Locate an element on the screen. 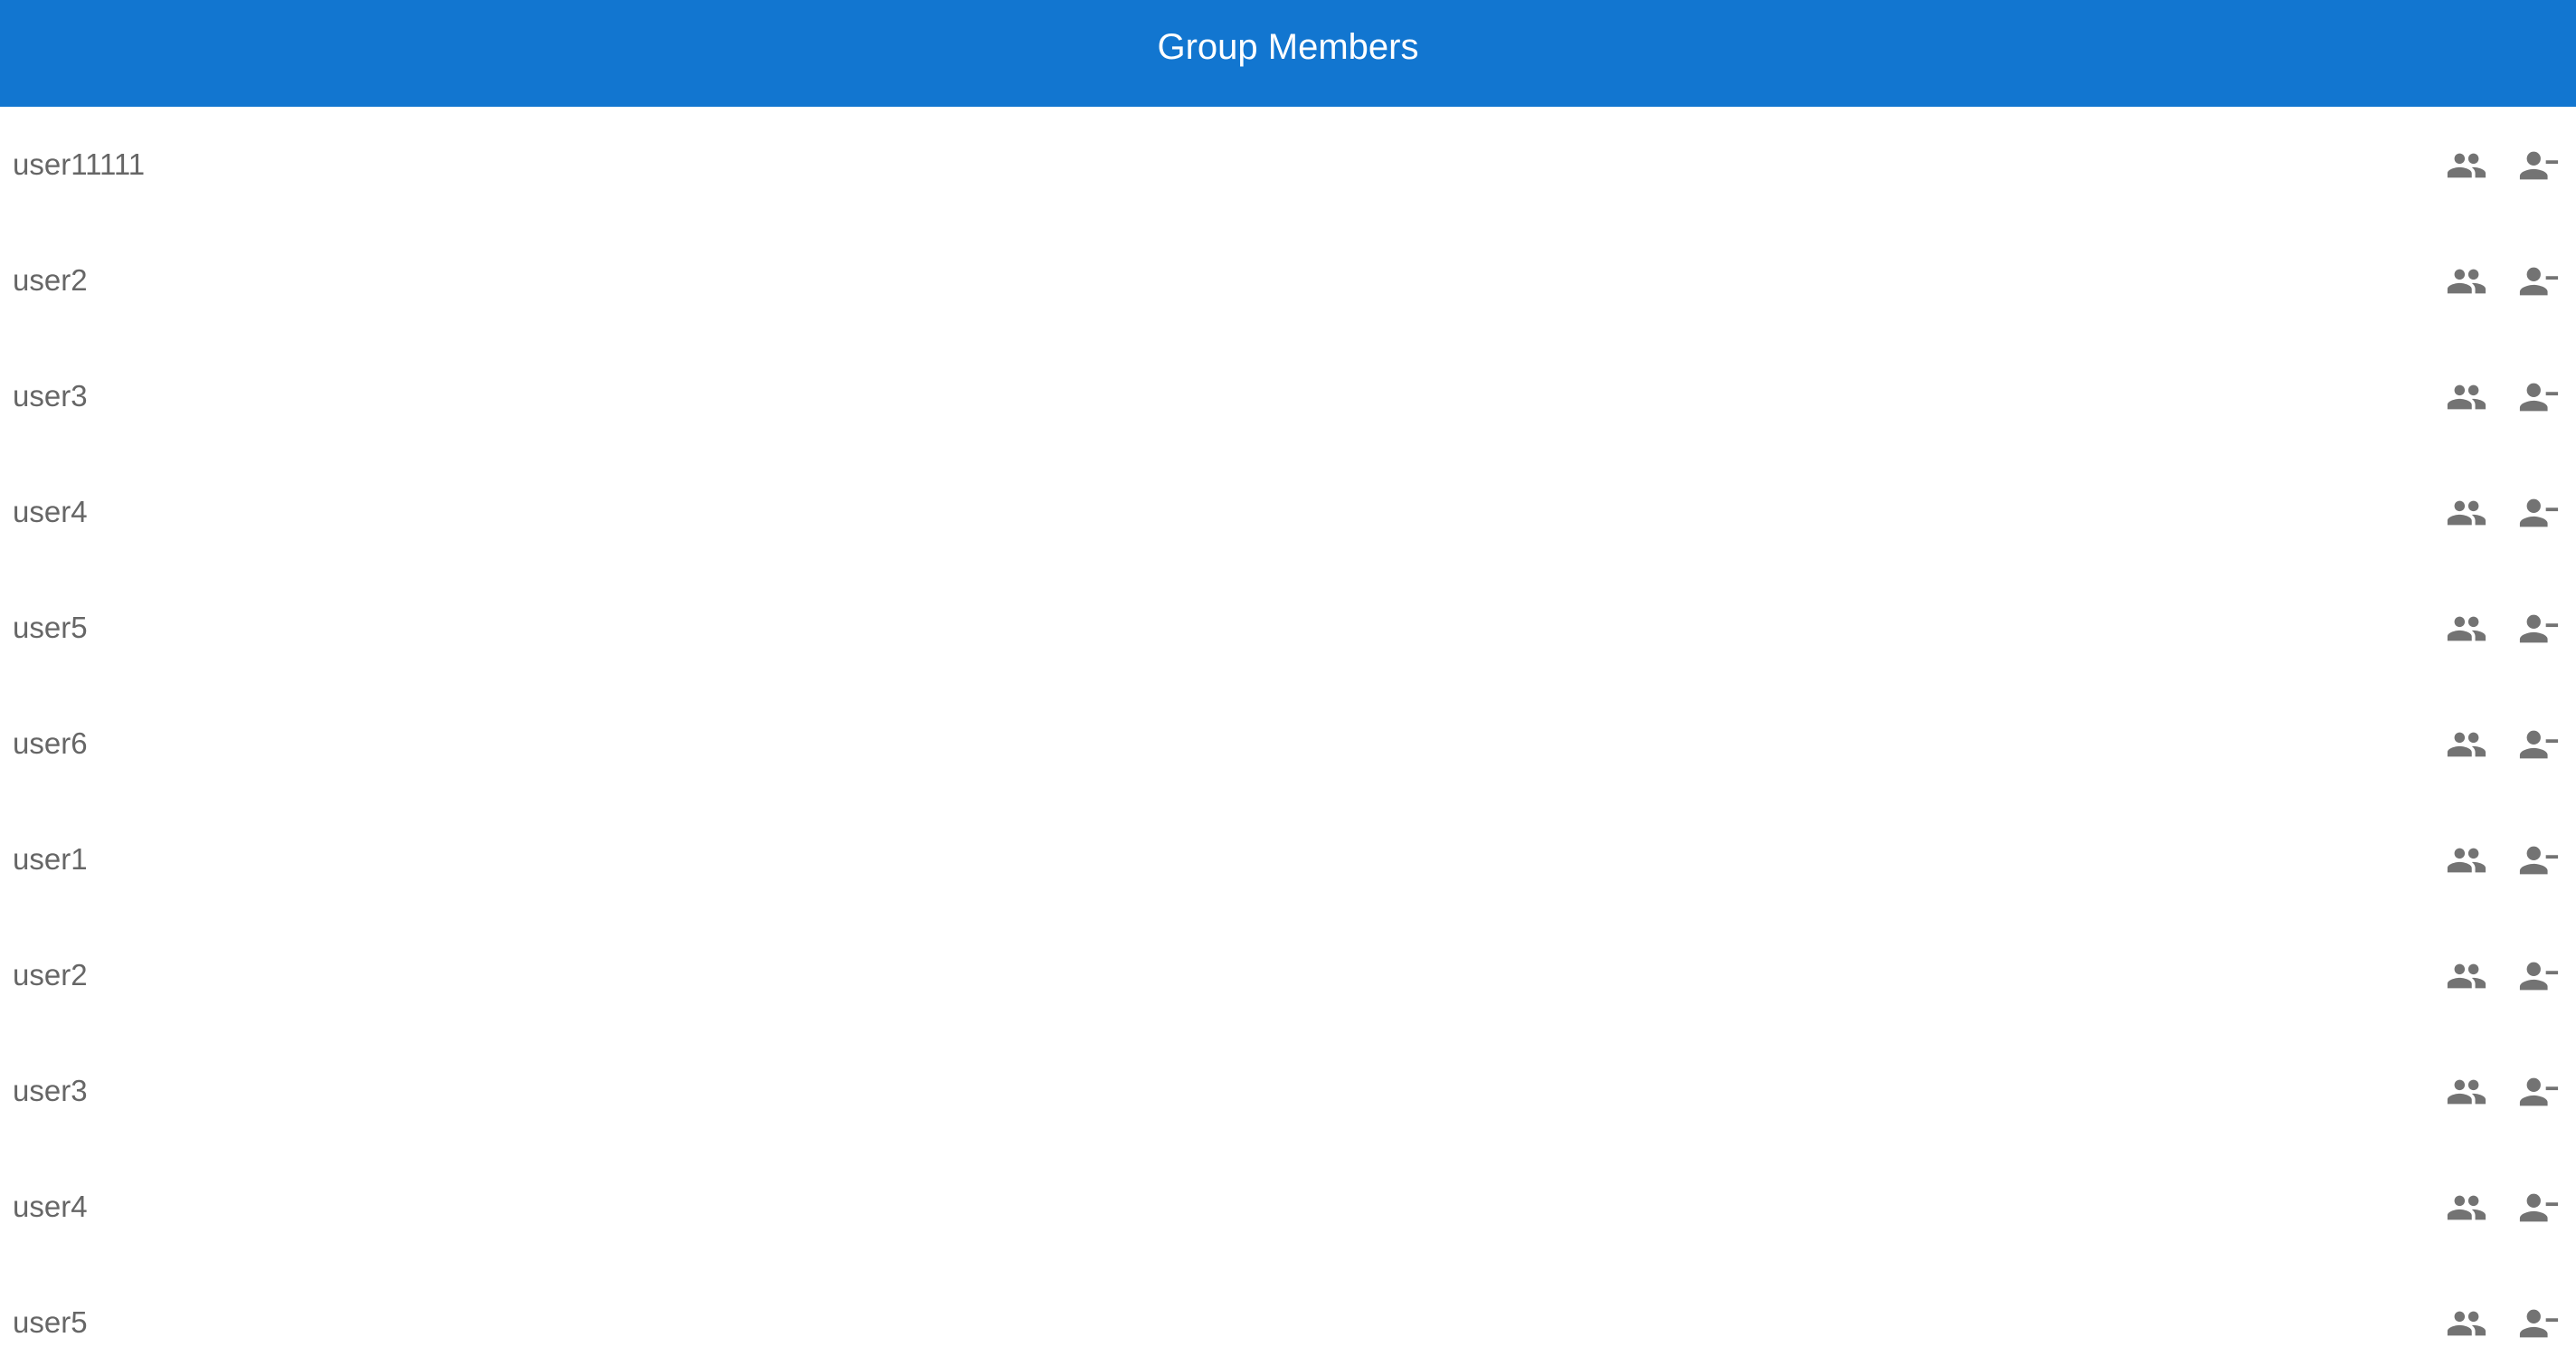 The width and height of the screenshot is (2576, 1366). list-item: user11111 is located at coordinates (1288, 165).